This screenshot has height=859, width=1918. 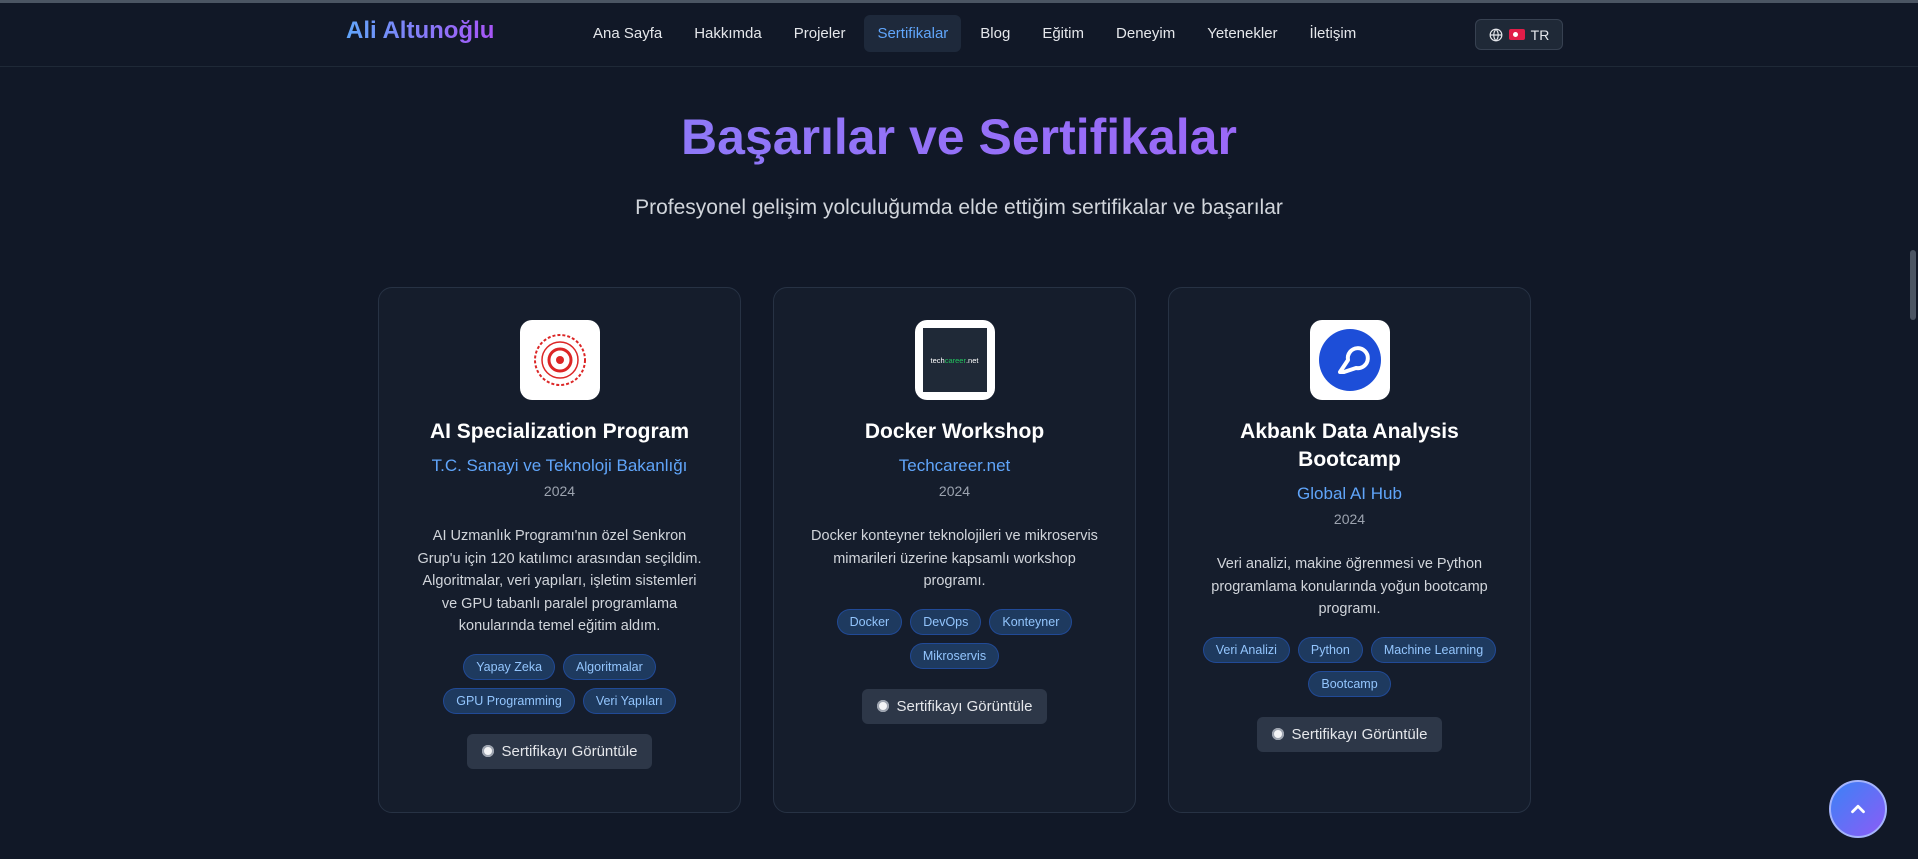 What do you see at coordinates (509, 700) in the screenshot?
I see `tag: GPU Programming` at bounding box center [509, 700].